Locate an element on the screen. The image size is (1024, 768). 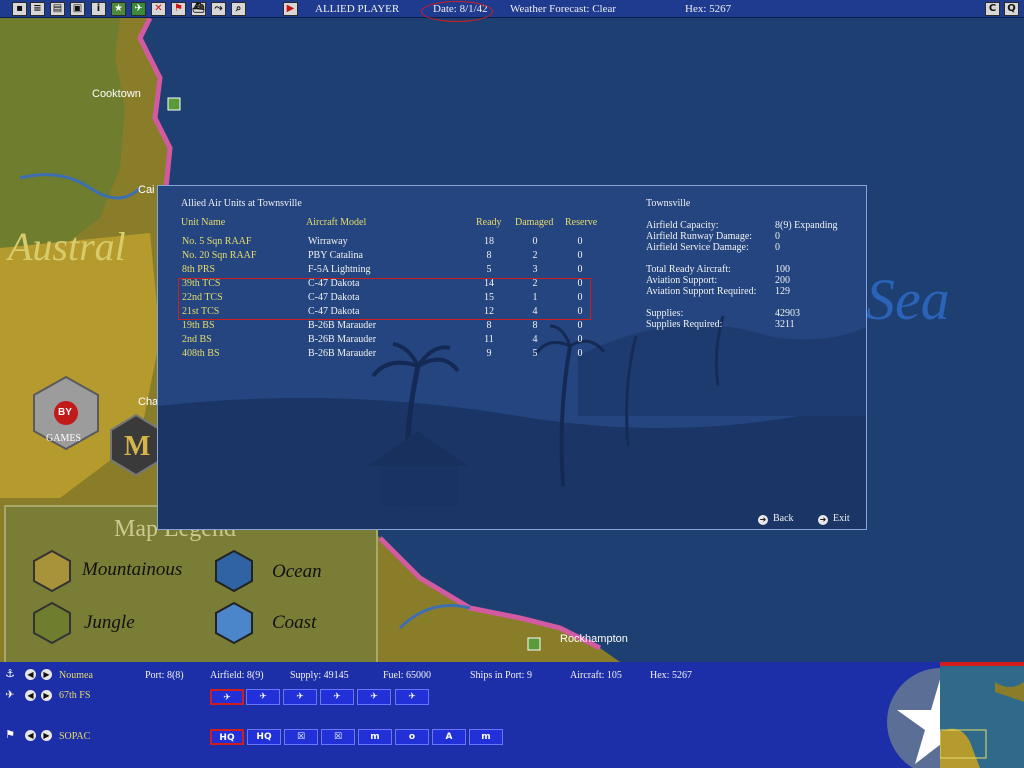
allied-star-emblem is located at coordinates (916, 718).